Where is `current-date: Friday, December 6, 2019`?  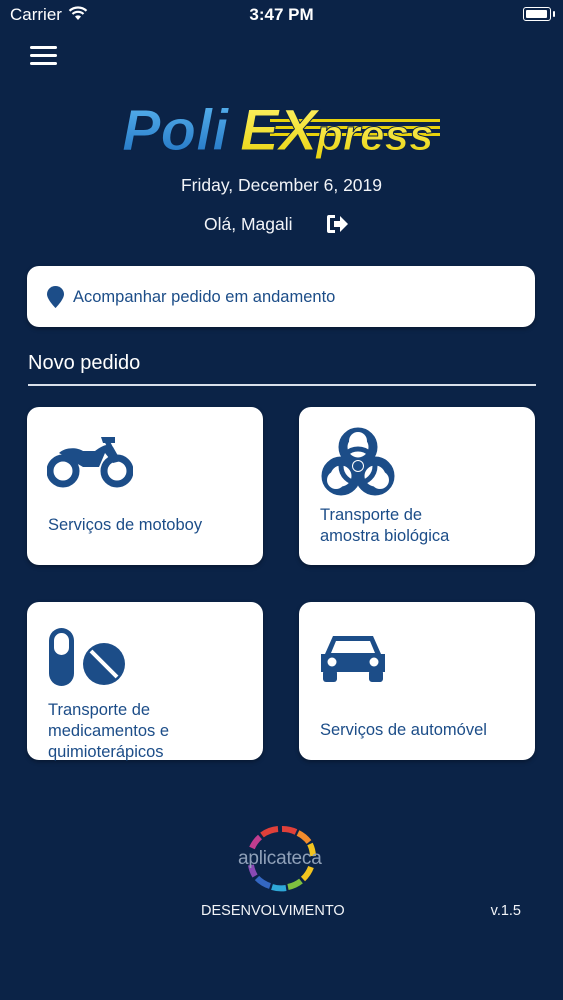 current-date: Friday, December 6, 2019 is located at coordinates (281, 185).